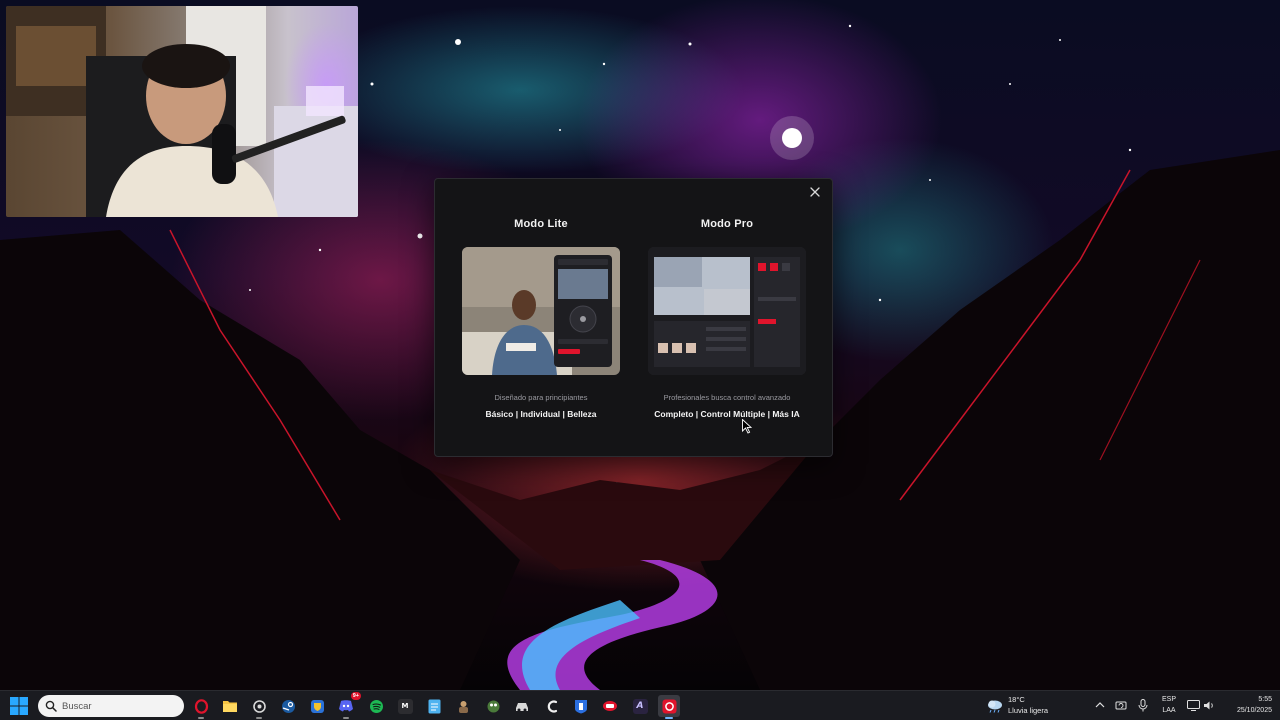  Describe the element at coordinates (727, 311) in the screenshot. I see `mode-pro-preview-image` at that location.